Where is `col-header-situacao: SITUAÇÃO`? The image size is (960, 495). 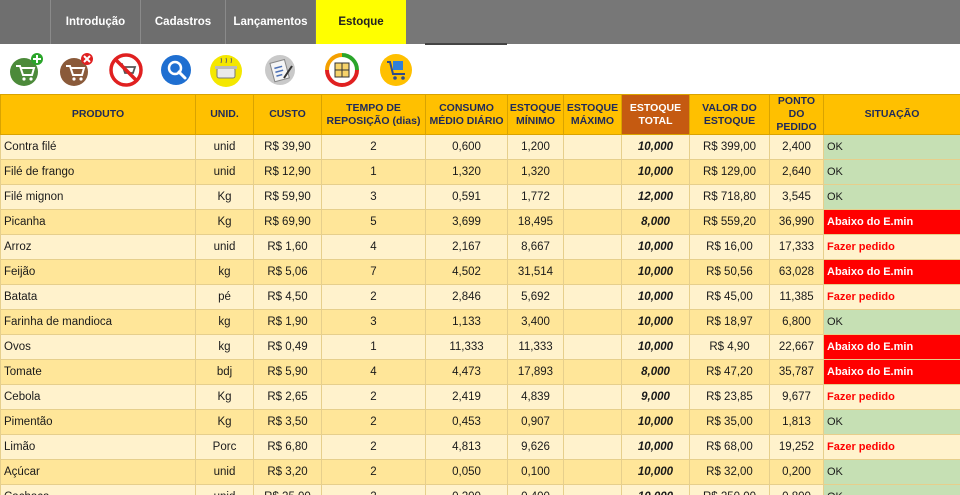
col-header-situacao: SITUAÇÃO is located at coordinates (891, 114).